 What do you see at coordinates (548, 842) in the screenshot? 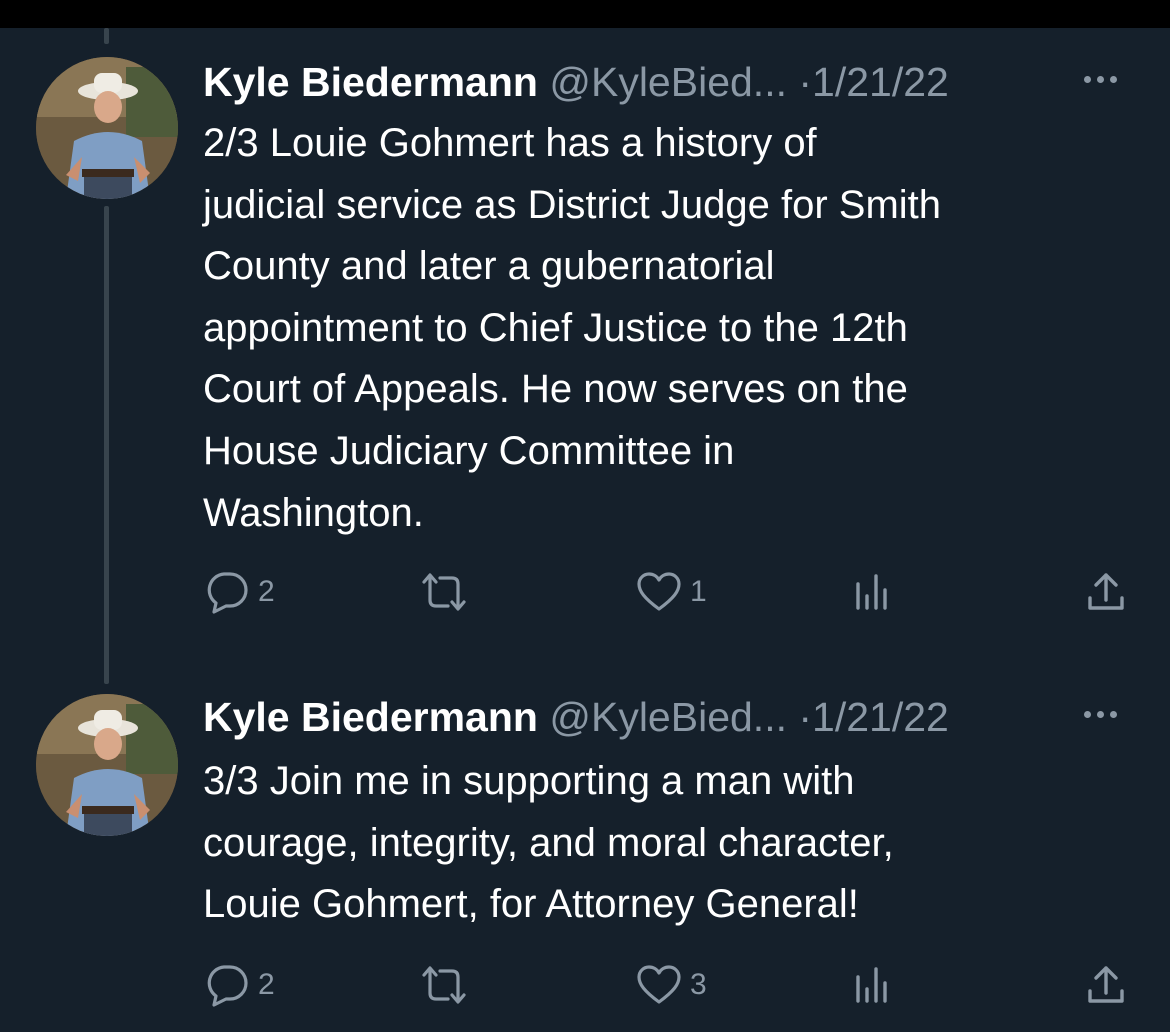
I see `tweet-text-line: courage, integrity, and moral character,` at bounding box center [548, 842].